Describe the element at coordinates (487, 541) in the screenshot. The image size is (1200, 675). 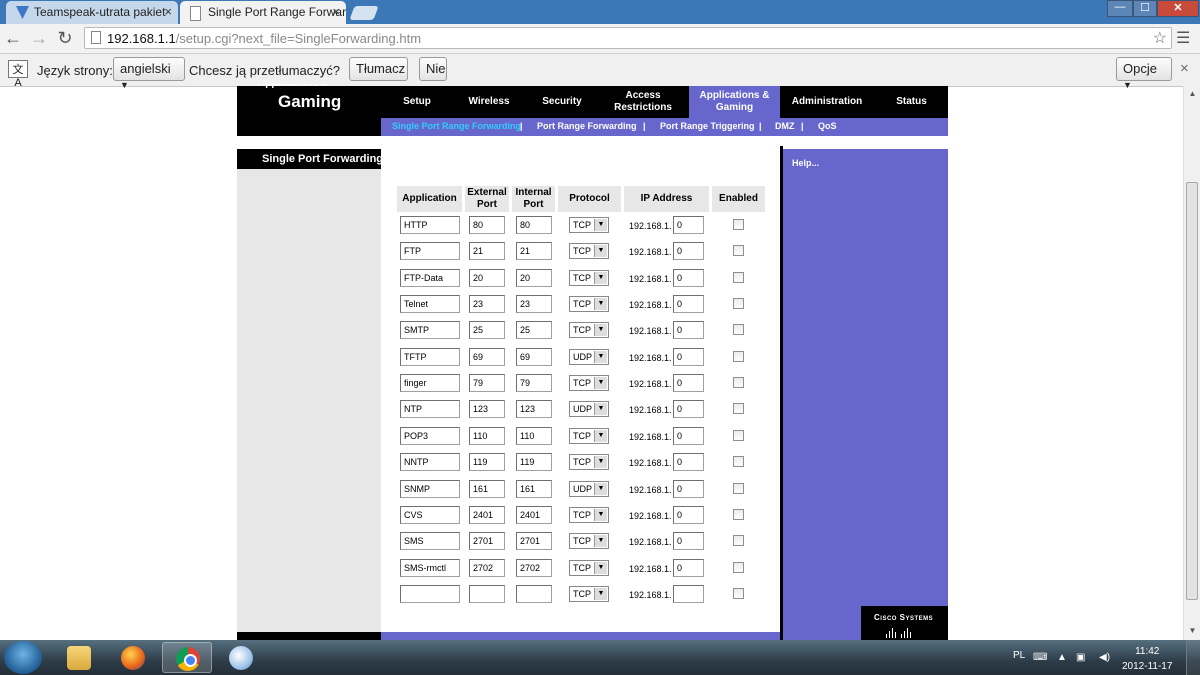
I see `external-port-input: 2701` at that location.